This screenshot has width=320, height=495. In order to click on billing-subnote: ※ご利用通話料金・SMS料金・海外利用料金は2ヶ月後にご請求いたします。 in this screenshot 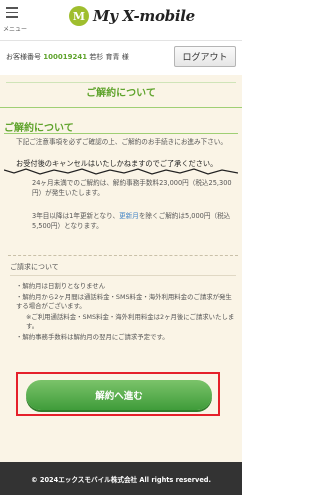, I will do `click(130, 321)`.